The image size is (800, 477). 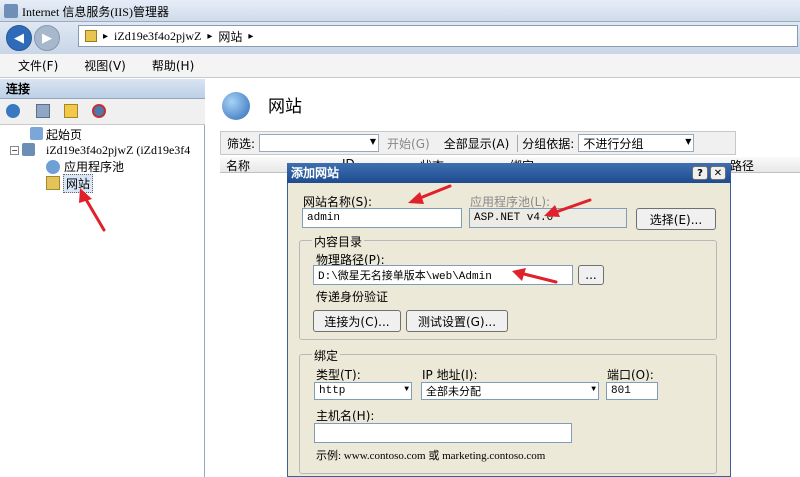 What do you see at coordinates (71, 111) in the screenshot?
I see `up-folder-icon` at bounding box center [71, 111].